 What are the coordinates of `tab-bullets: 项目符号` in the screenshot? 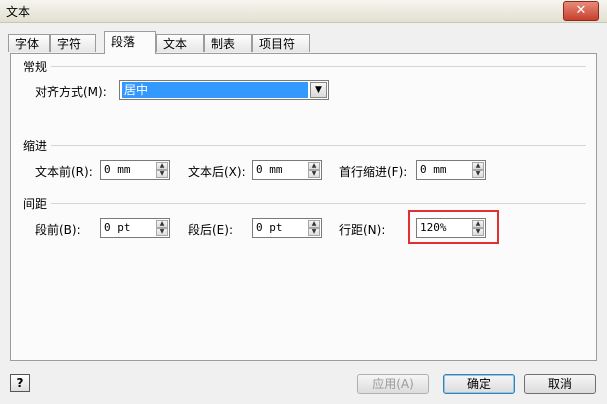 It's located at (281, 51).